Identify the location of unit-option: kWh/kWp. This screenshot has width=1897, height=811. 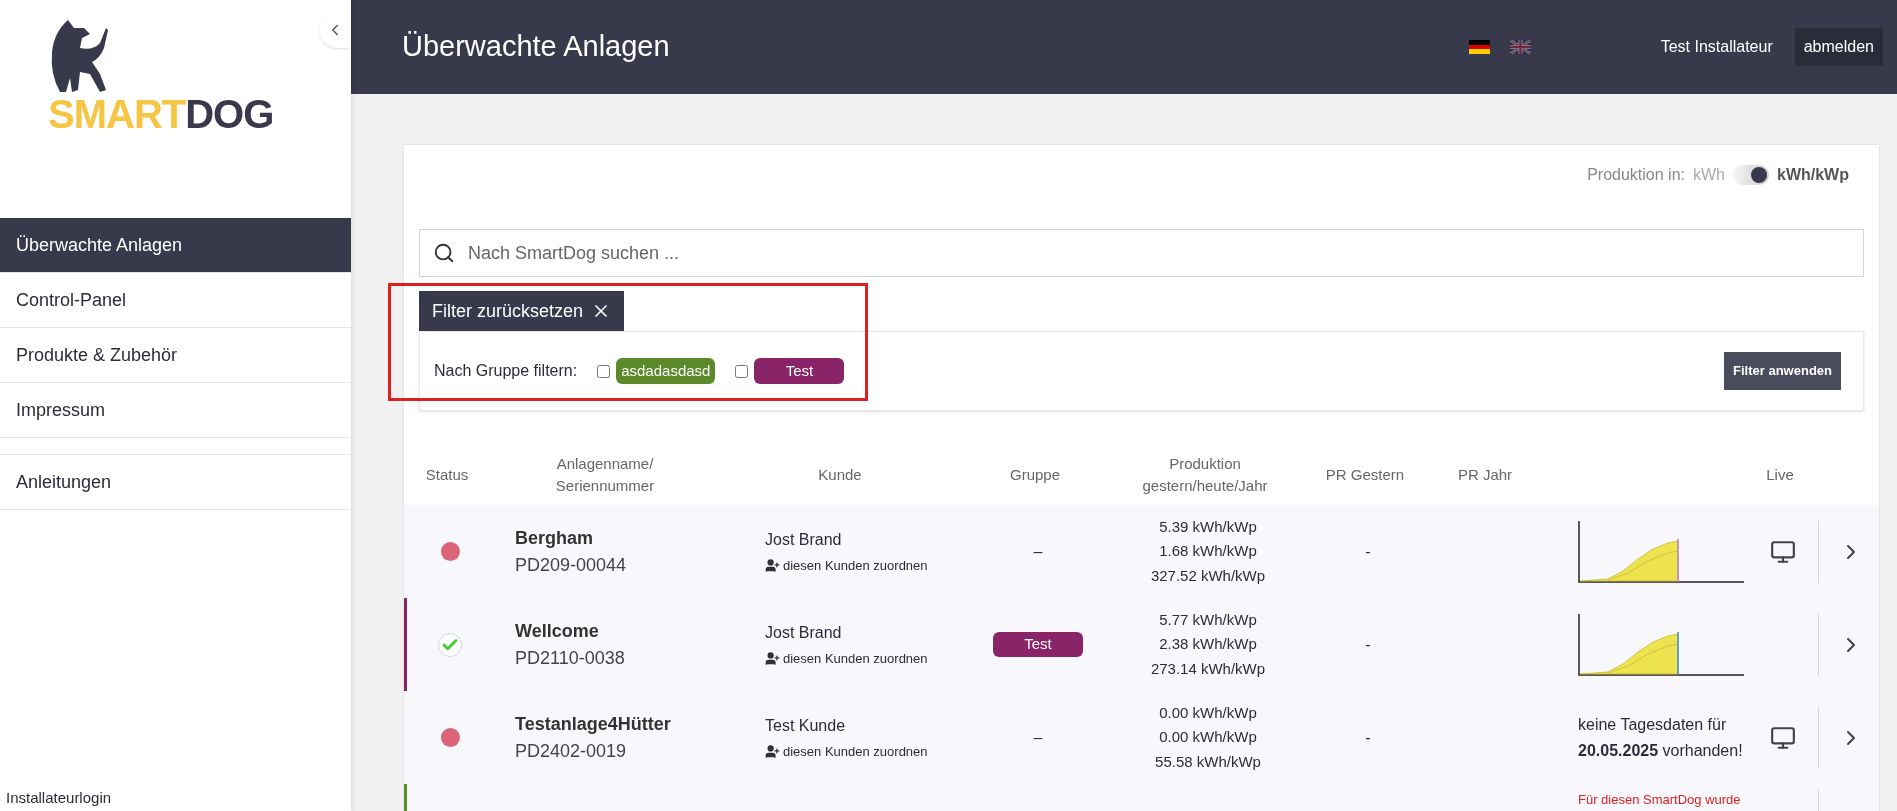
(1813, 175).